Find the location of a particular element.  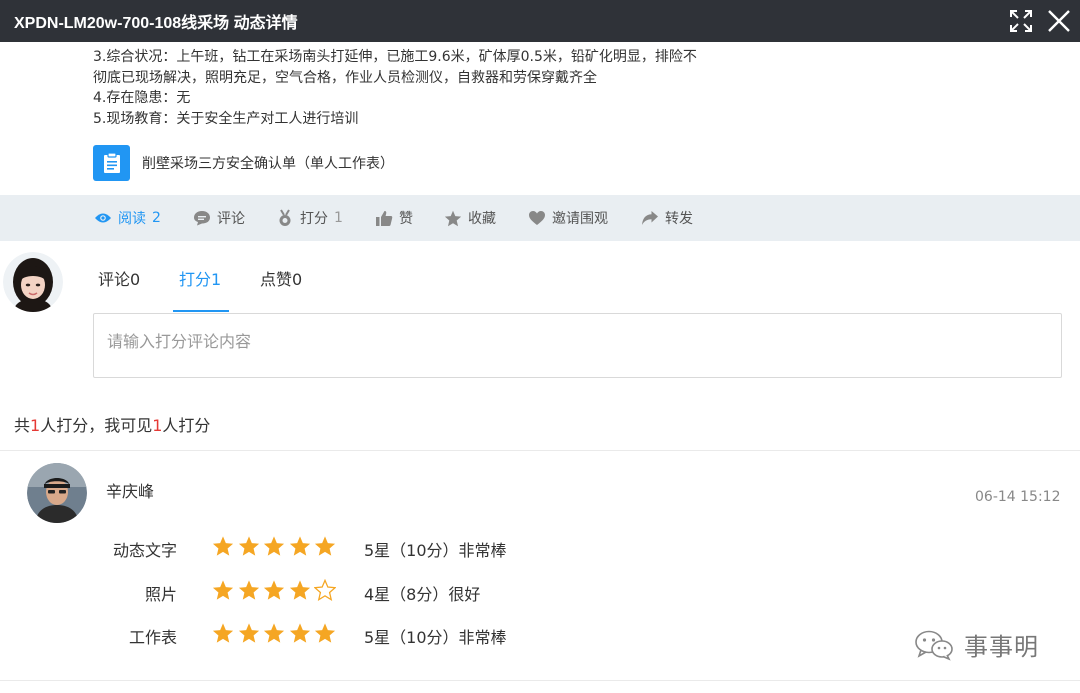

rating-timestamp: 06-14 15:12 is located at coordinates (1018, 497).